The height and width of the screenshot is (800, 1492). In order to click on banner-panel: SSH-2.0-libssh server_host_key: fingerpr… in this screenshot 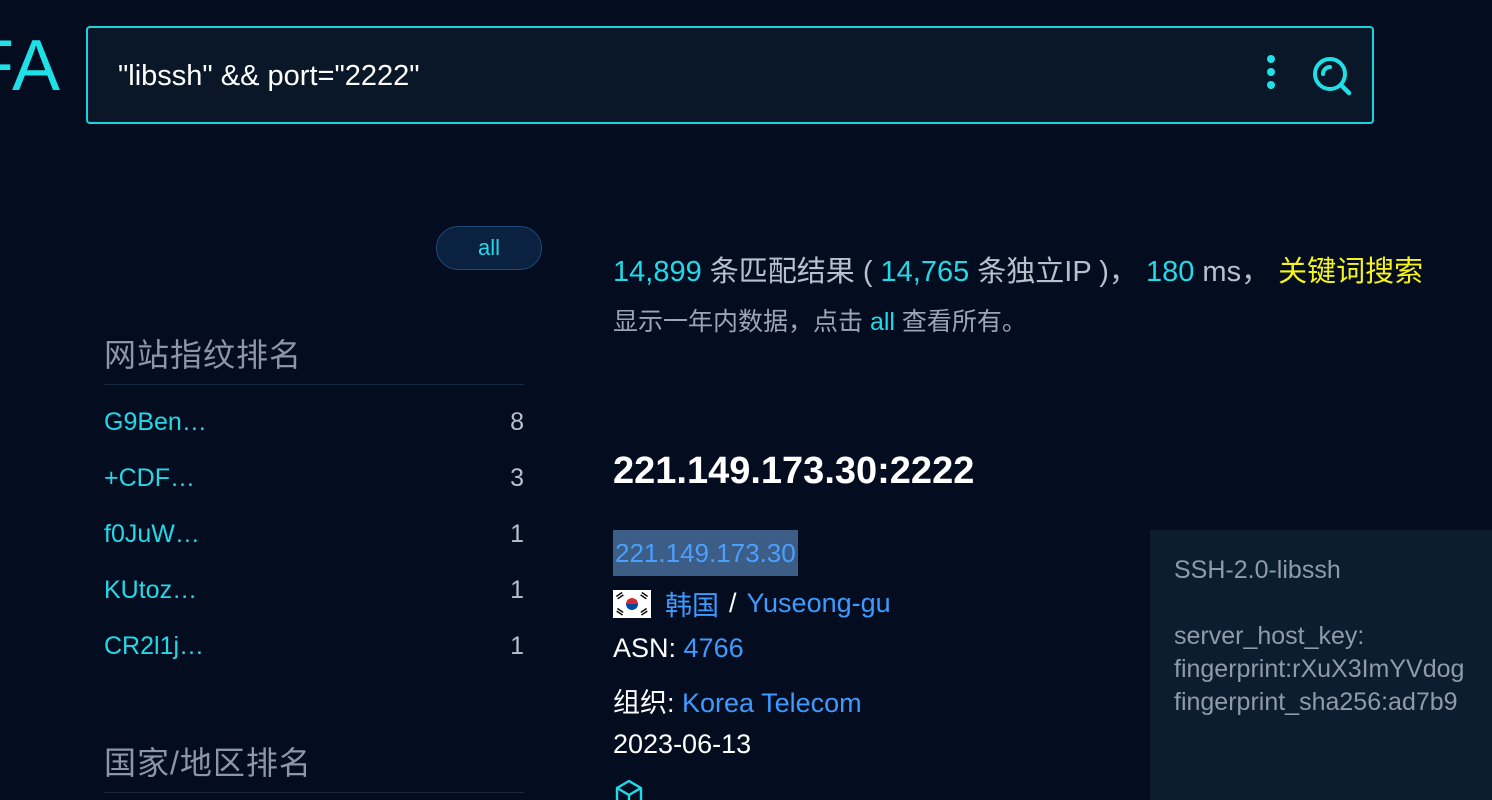, I will do `click(1321, 665)`.